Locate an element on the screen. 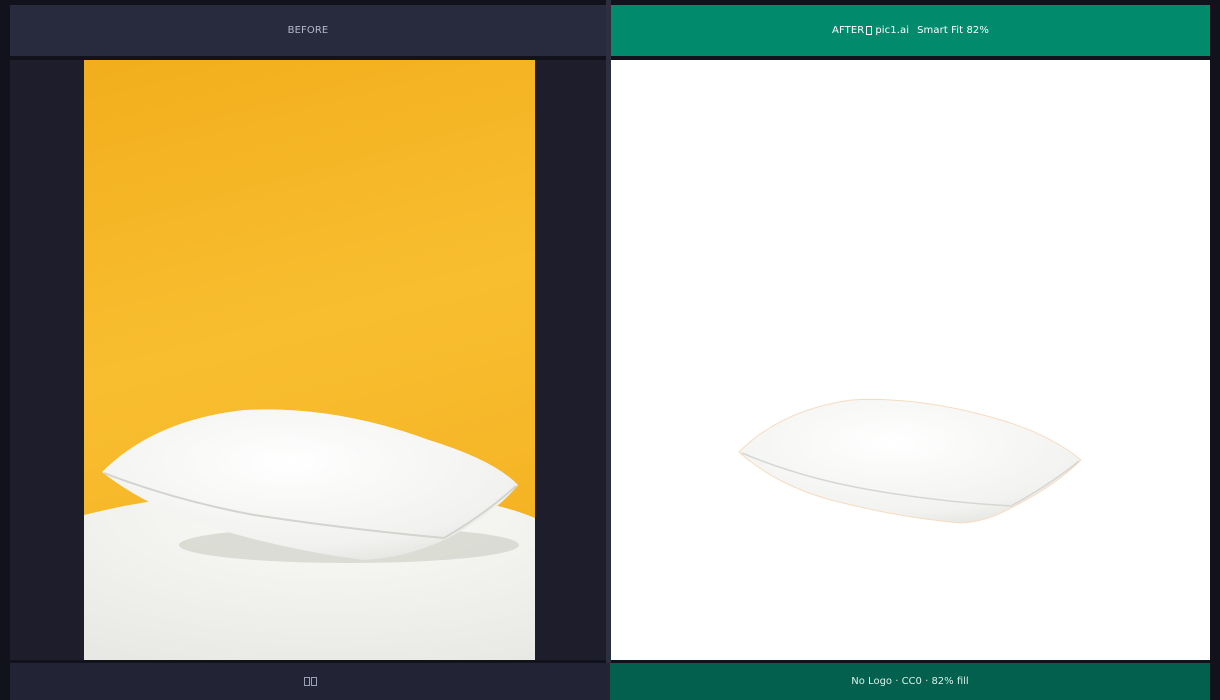 The height and width of the screenshot is (700, 1220). before-label: BEFORE is located at coordinates (308, 30).